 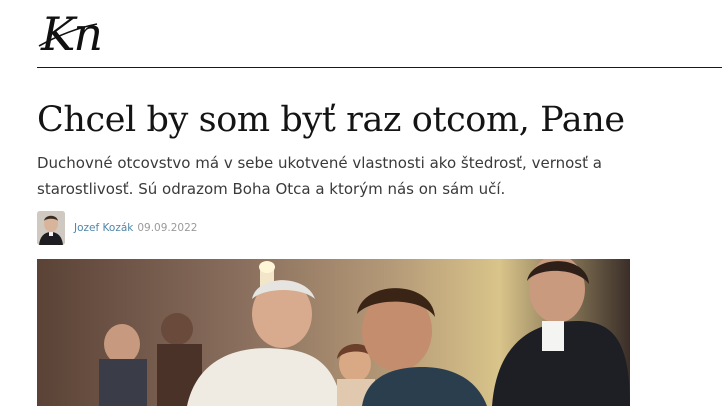 I want to click on article-meta: Jozef Kozák 09.09.2022, so click(x=117, y=228).